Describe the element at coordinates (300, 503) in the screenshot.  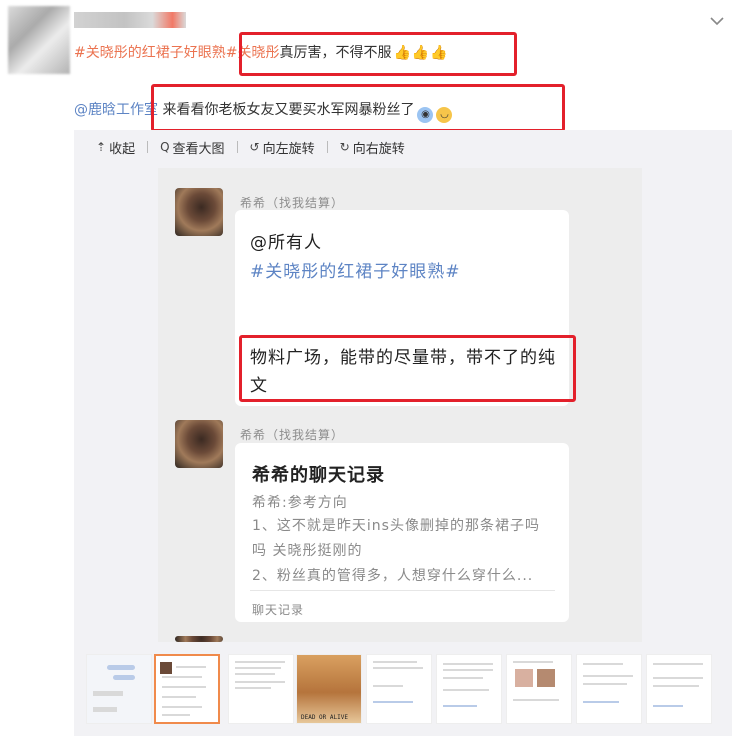
I see `chat-record-subtitle: 希希:参考方向` at that location.